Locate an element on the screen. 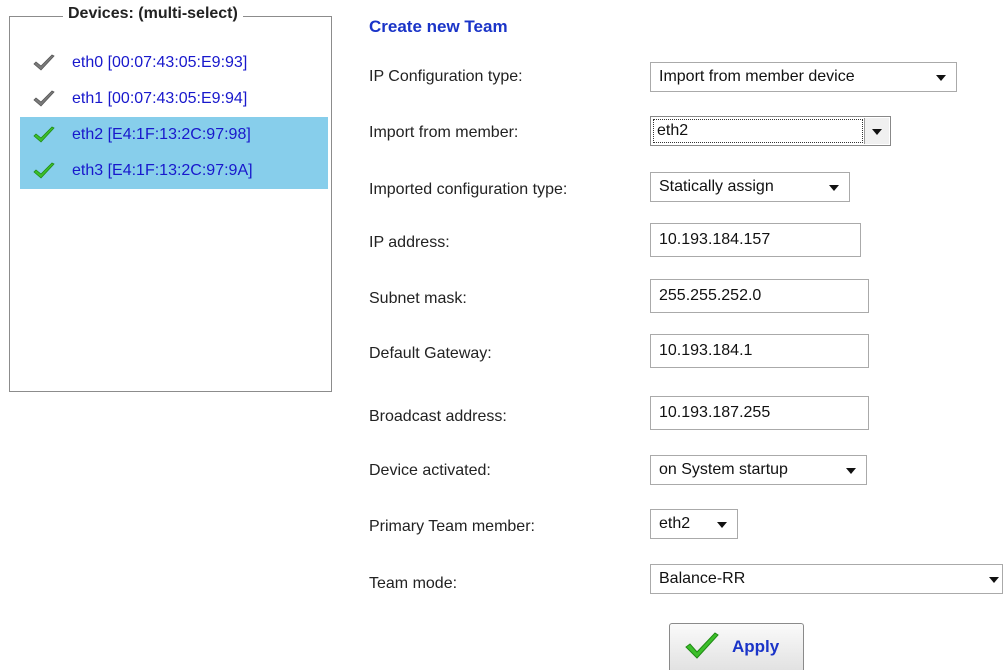  apply-label: Apply is located at coordinates (756, 646).